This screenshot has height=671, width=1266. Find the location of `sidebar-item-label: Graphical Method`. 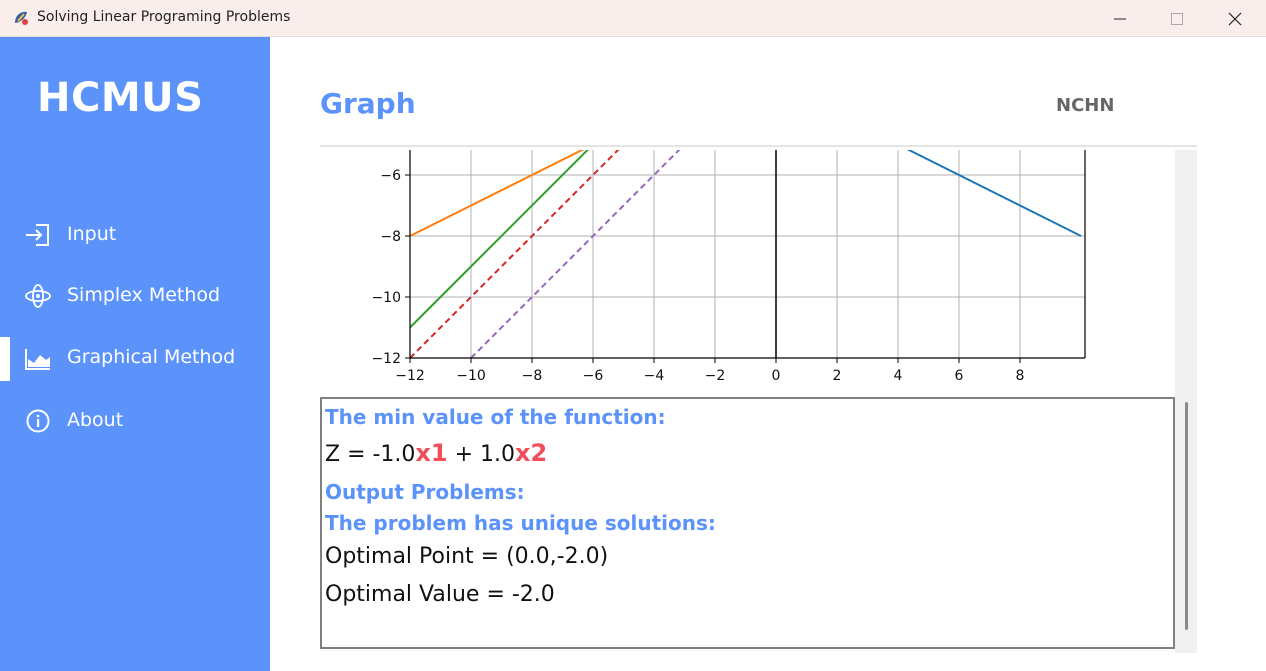

sidebar-item-label: Graphical Method is located at coordinates (151, 357).